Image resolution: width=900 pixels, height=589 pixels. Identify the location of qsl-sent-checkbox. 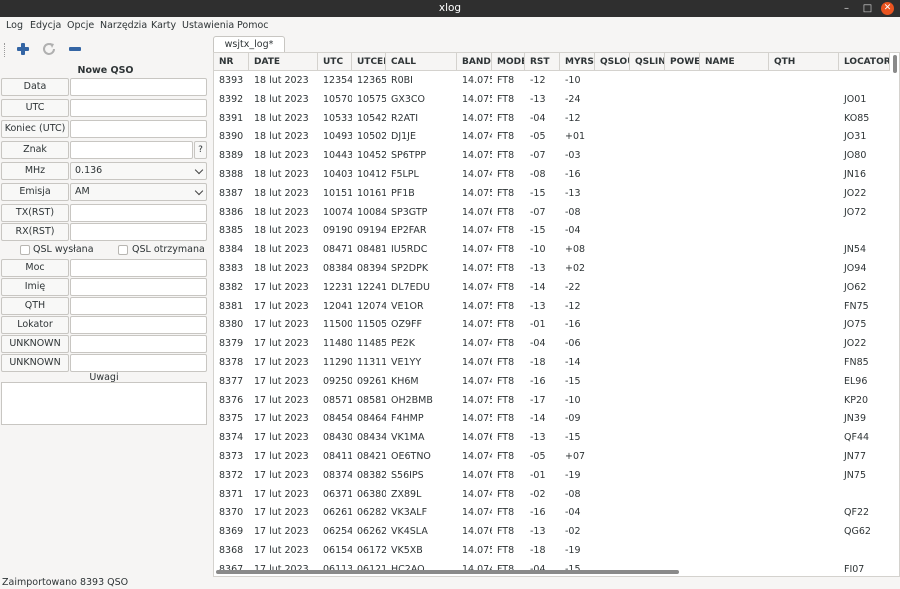
(25, 250).